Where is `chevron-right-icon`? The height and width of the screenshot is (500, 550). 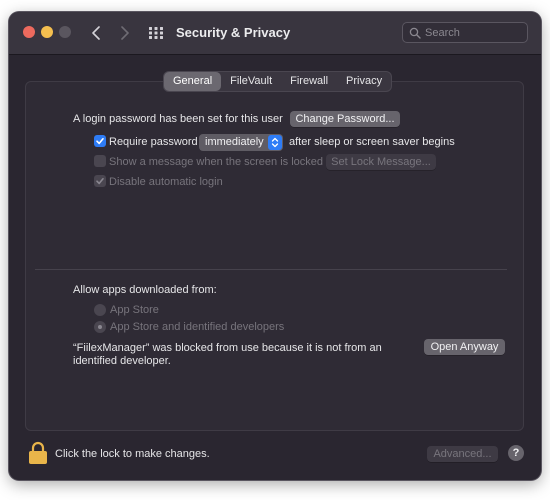 chevron-right-icon is located at coordinates (125, 33).